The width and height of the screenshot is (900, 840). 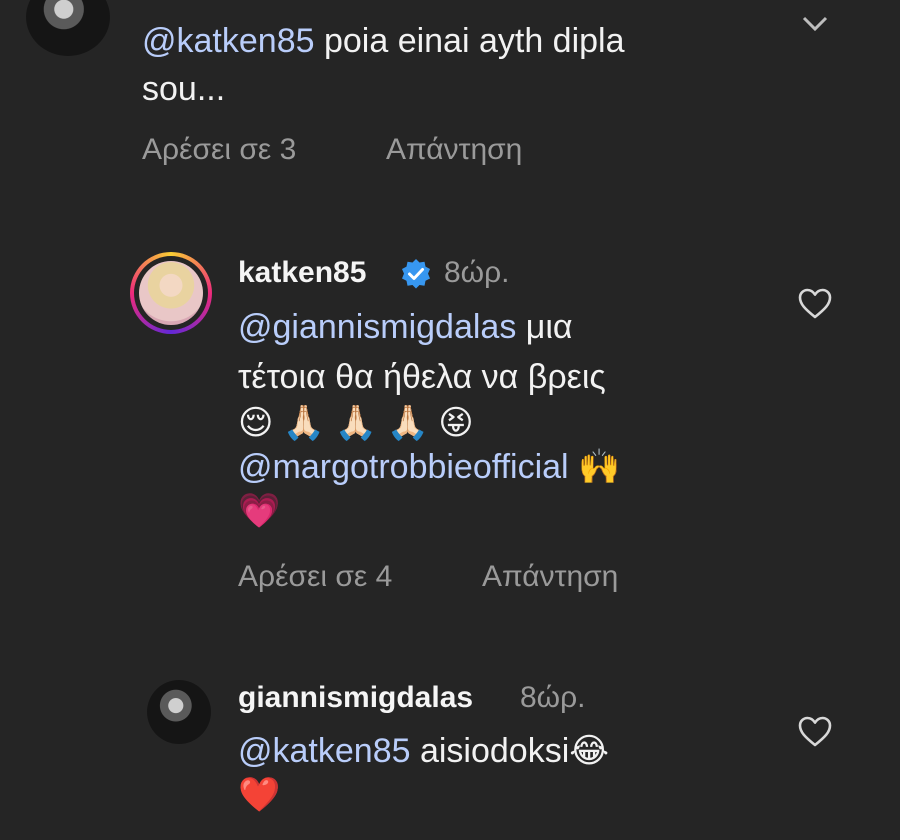 What do you see at coordinates (383, 41) in the screenshot?
I see `comment-text-line: @katken85 poia einai ayth dipla` at bounding box center [383, 41].